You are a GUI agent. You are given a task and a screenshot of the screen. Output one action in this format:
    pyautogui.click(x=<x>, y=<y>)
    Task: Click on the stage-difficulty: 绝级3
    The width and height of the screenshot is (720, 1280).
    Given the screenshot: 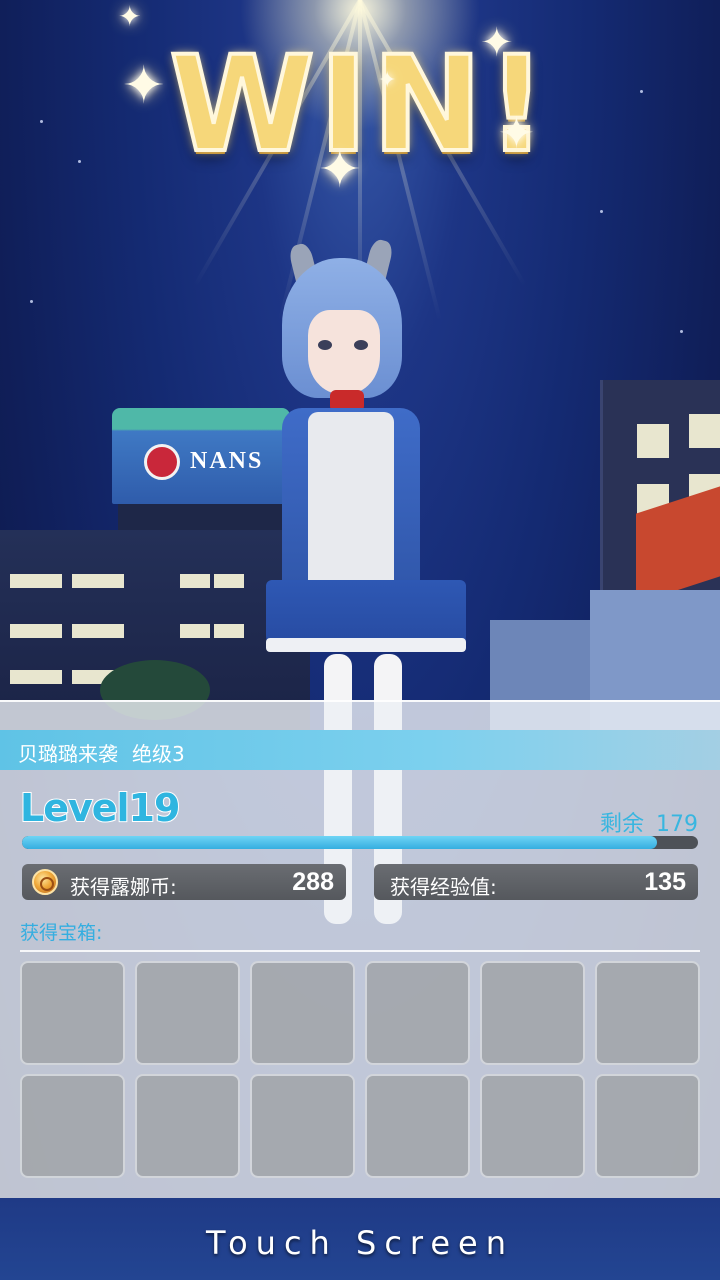 What is the action you would take?
    pyautogui.click(x=158, y=754)
    